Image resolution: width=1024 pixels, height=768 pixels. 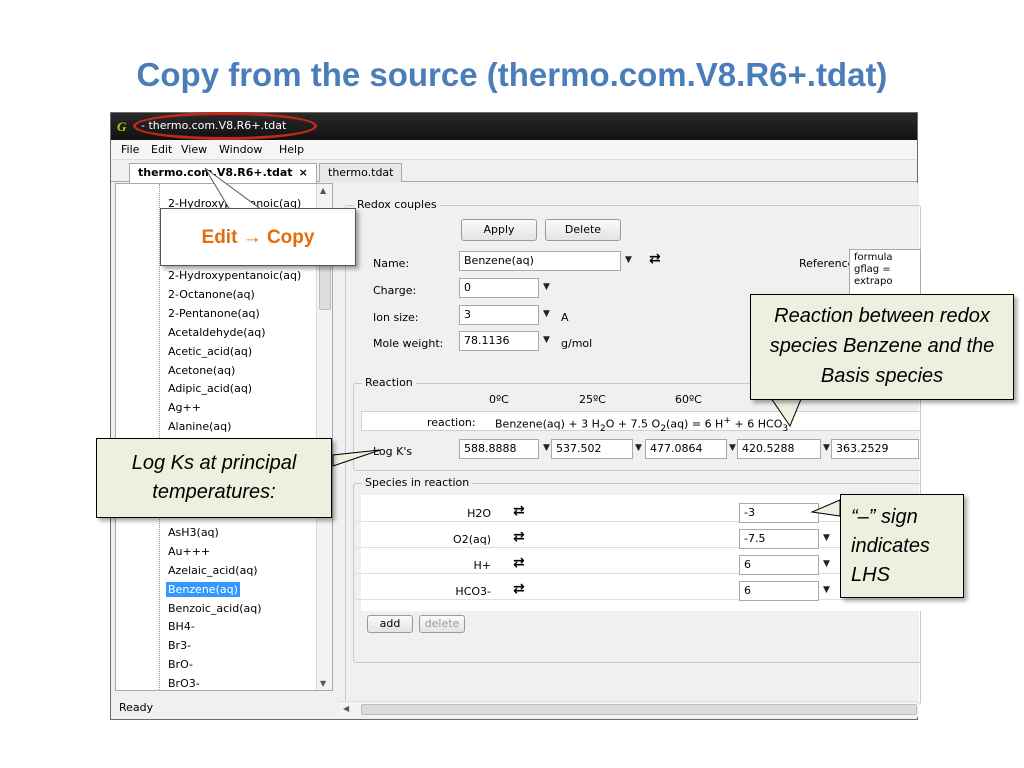 What do you see at coordinates (902, 546) in the screenshot?
I see `sign-callout: “–” sign indicates LHS` at bounding box center [902, 546].